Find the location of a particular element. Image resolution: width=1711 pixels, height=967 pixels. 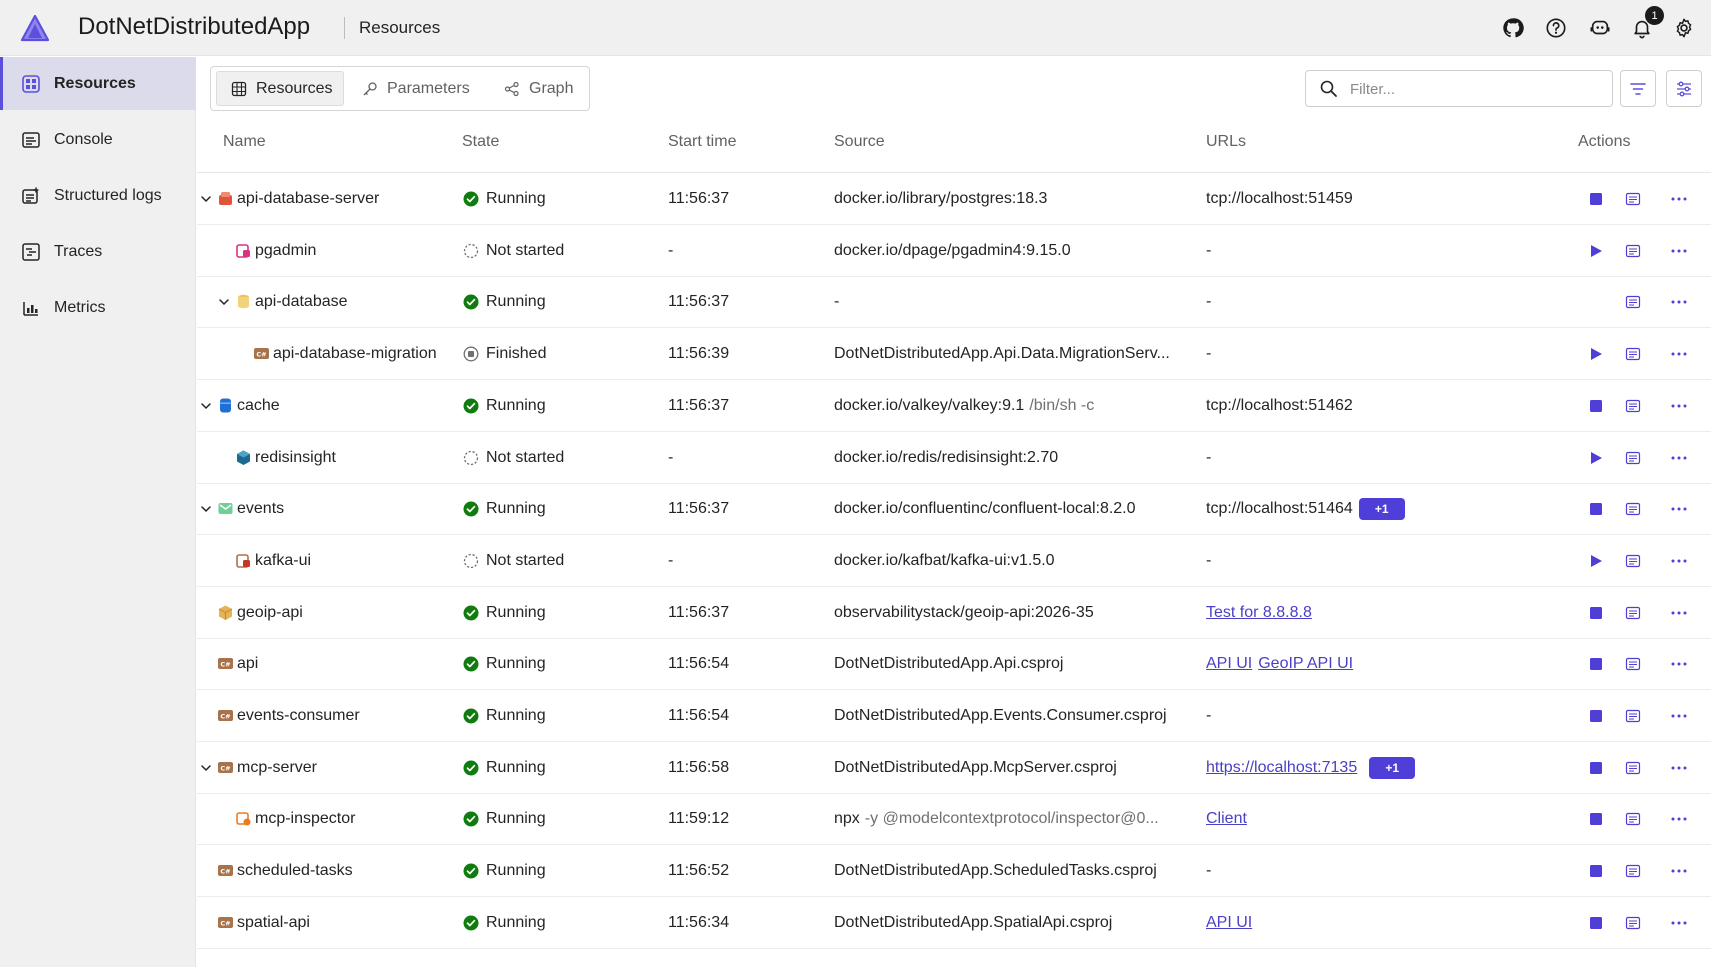

resource-name: cache is located at coordinates (258, 406).